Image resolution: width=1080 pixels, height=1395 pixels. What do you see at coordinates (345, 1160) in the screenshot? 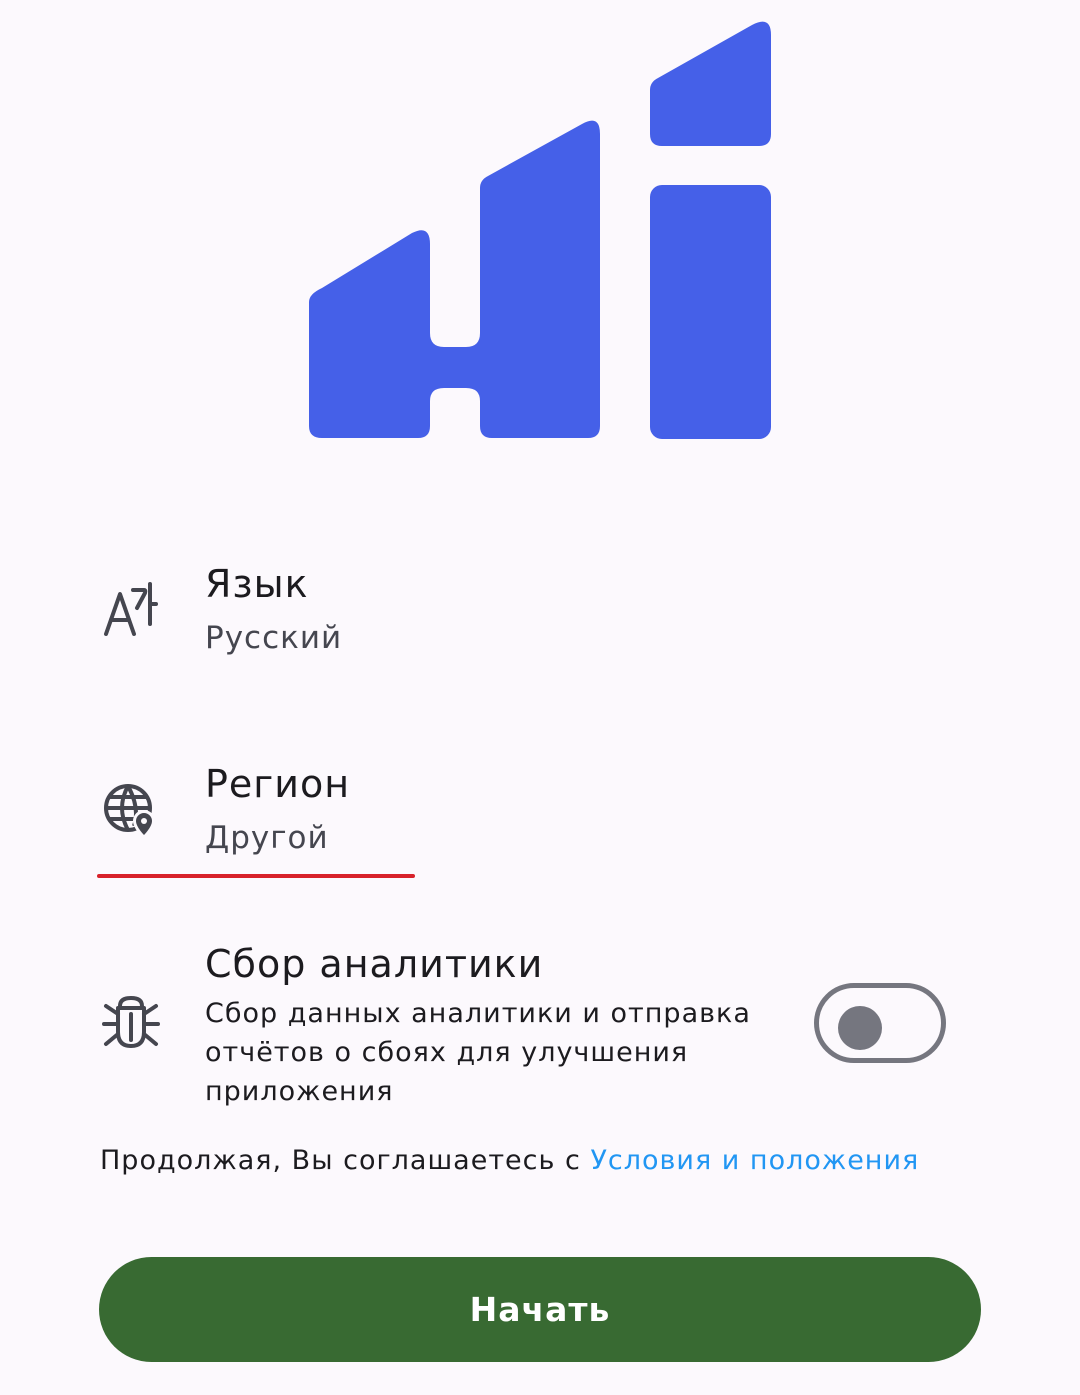
I see `terms-prefix: Продолжая, Вы соглашаетесь с` at bounding box center [345, 1160].